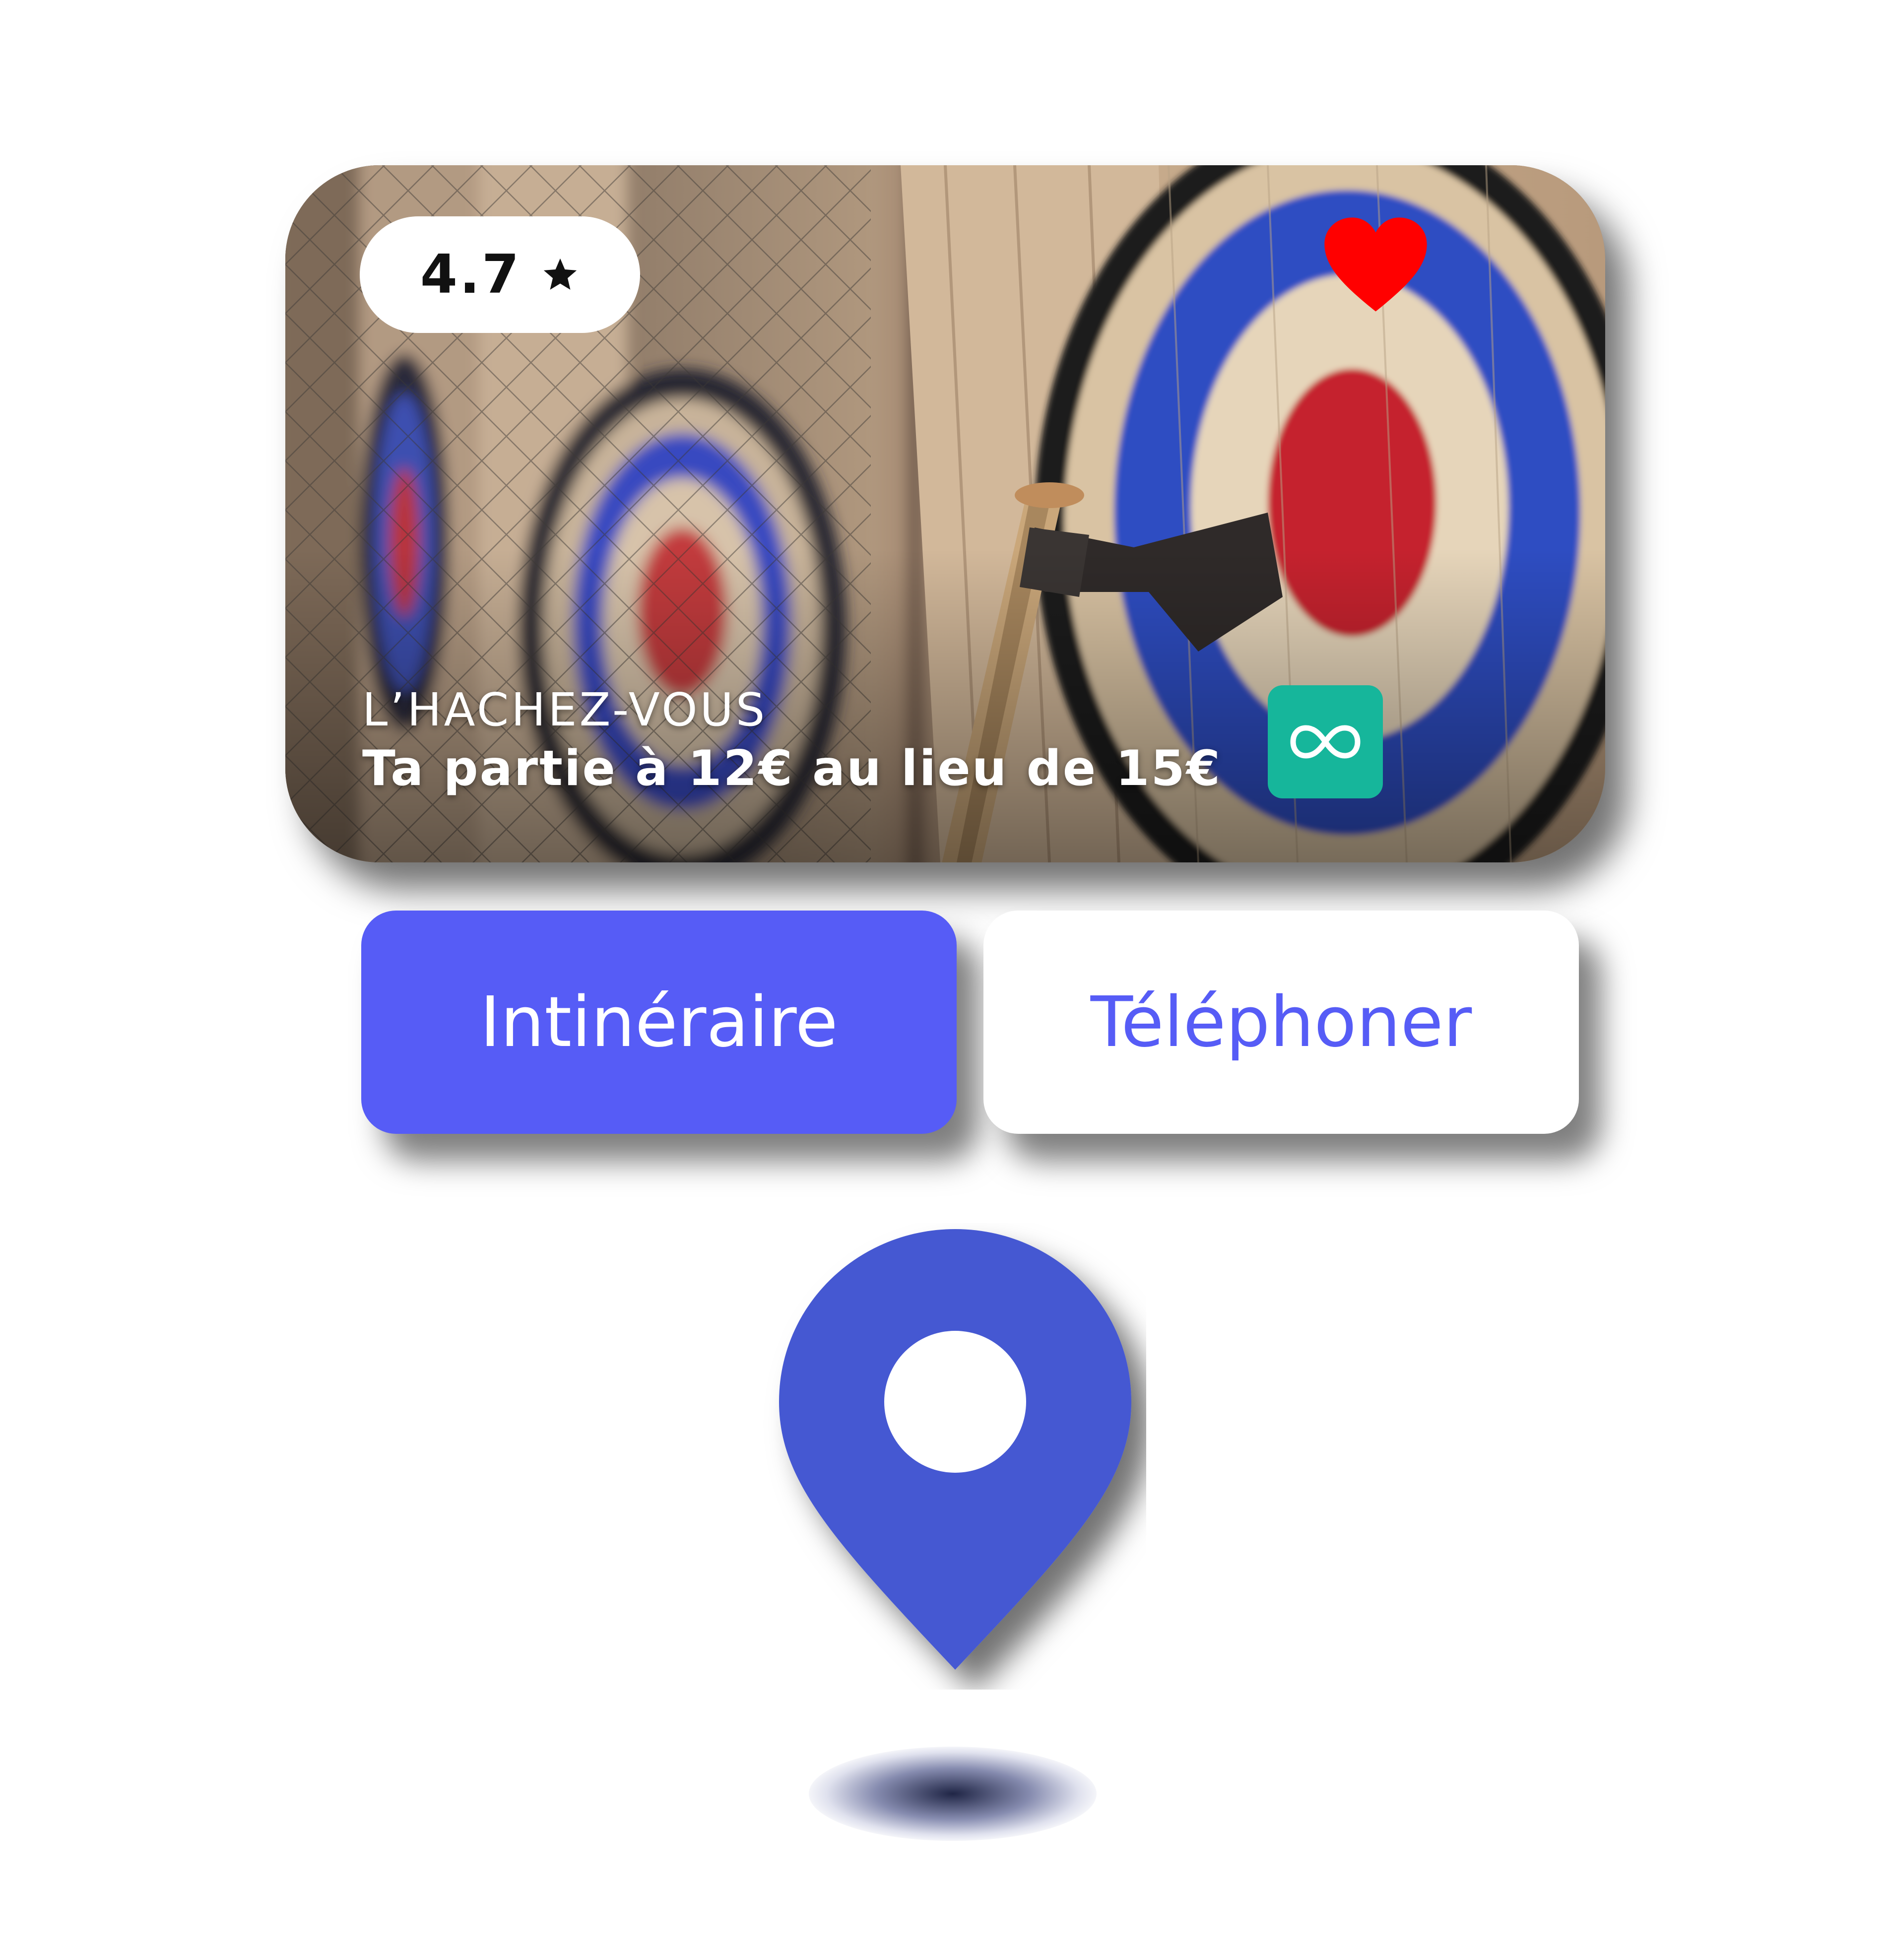 Image resolution: width=1889 pixels, height=1960 pixels. I want to click on directions-button: Intinéraire, so click(659, 1023).